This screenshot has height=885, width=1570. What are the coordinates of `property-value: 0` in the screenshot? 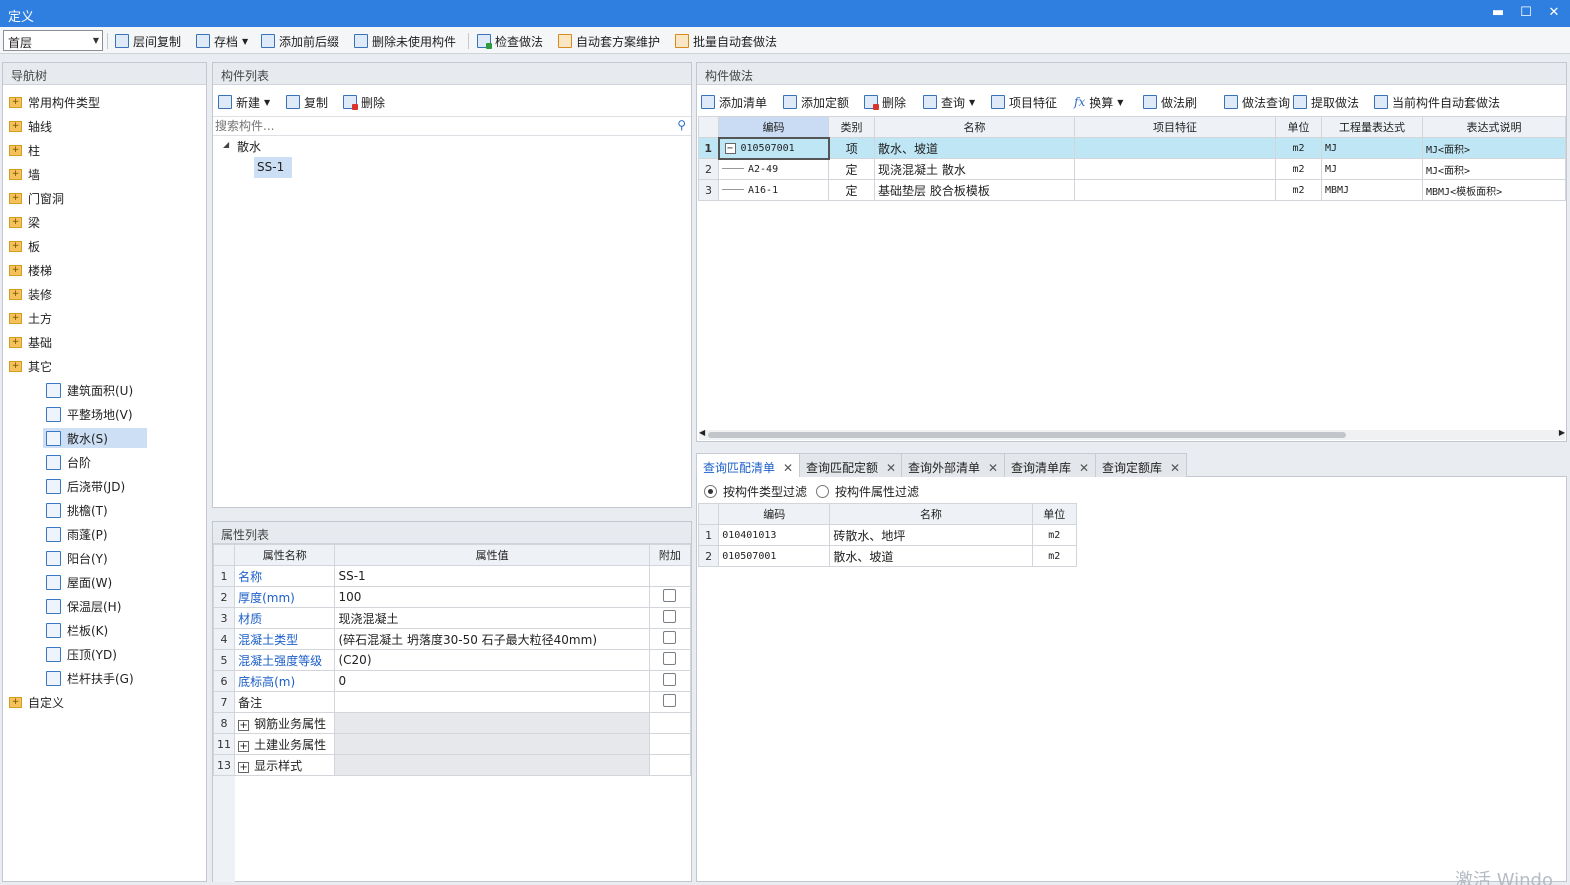 It's located at (492, 681).